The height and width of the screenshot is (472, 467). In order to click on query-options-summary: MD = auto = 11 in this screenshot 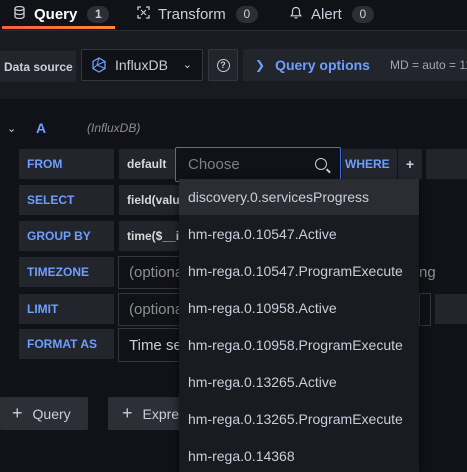, I will do `click(428, 65)`.